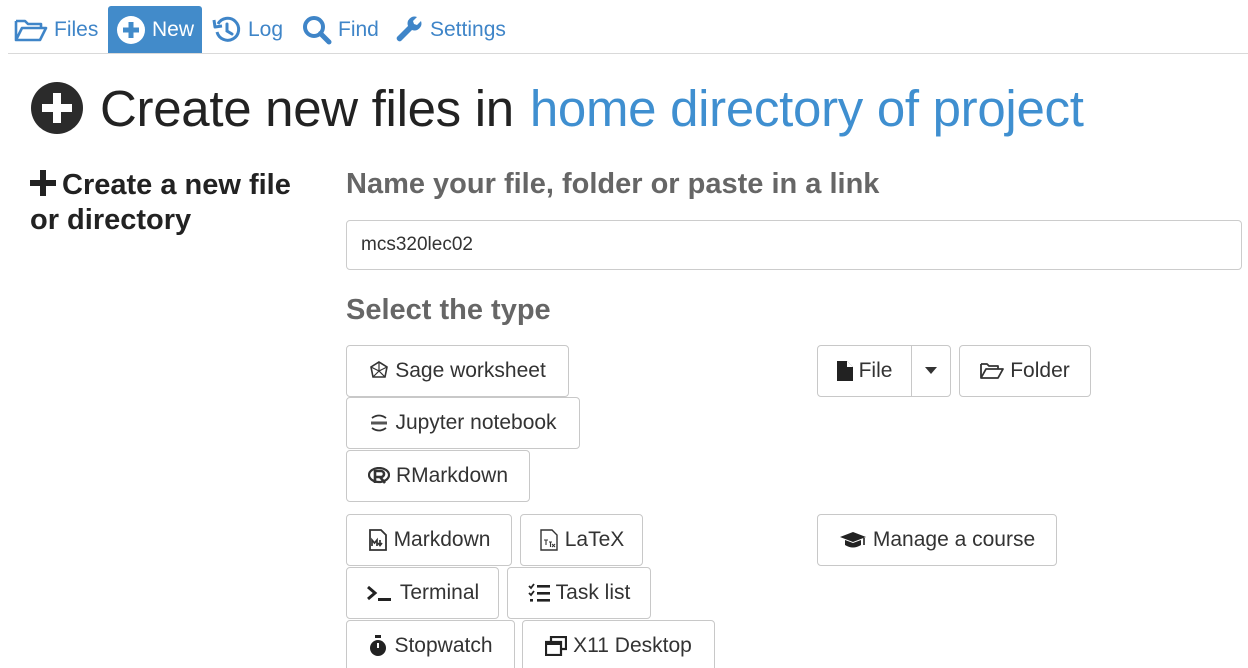 Image resolution: width=1248 pixels, height=668 pixels. I want to click on caret-down-icon, so click(931, 370).